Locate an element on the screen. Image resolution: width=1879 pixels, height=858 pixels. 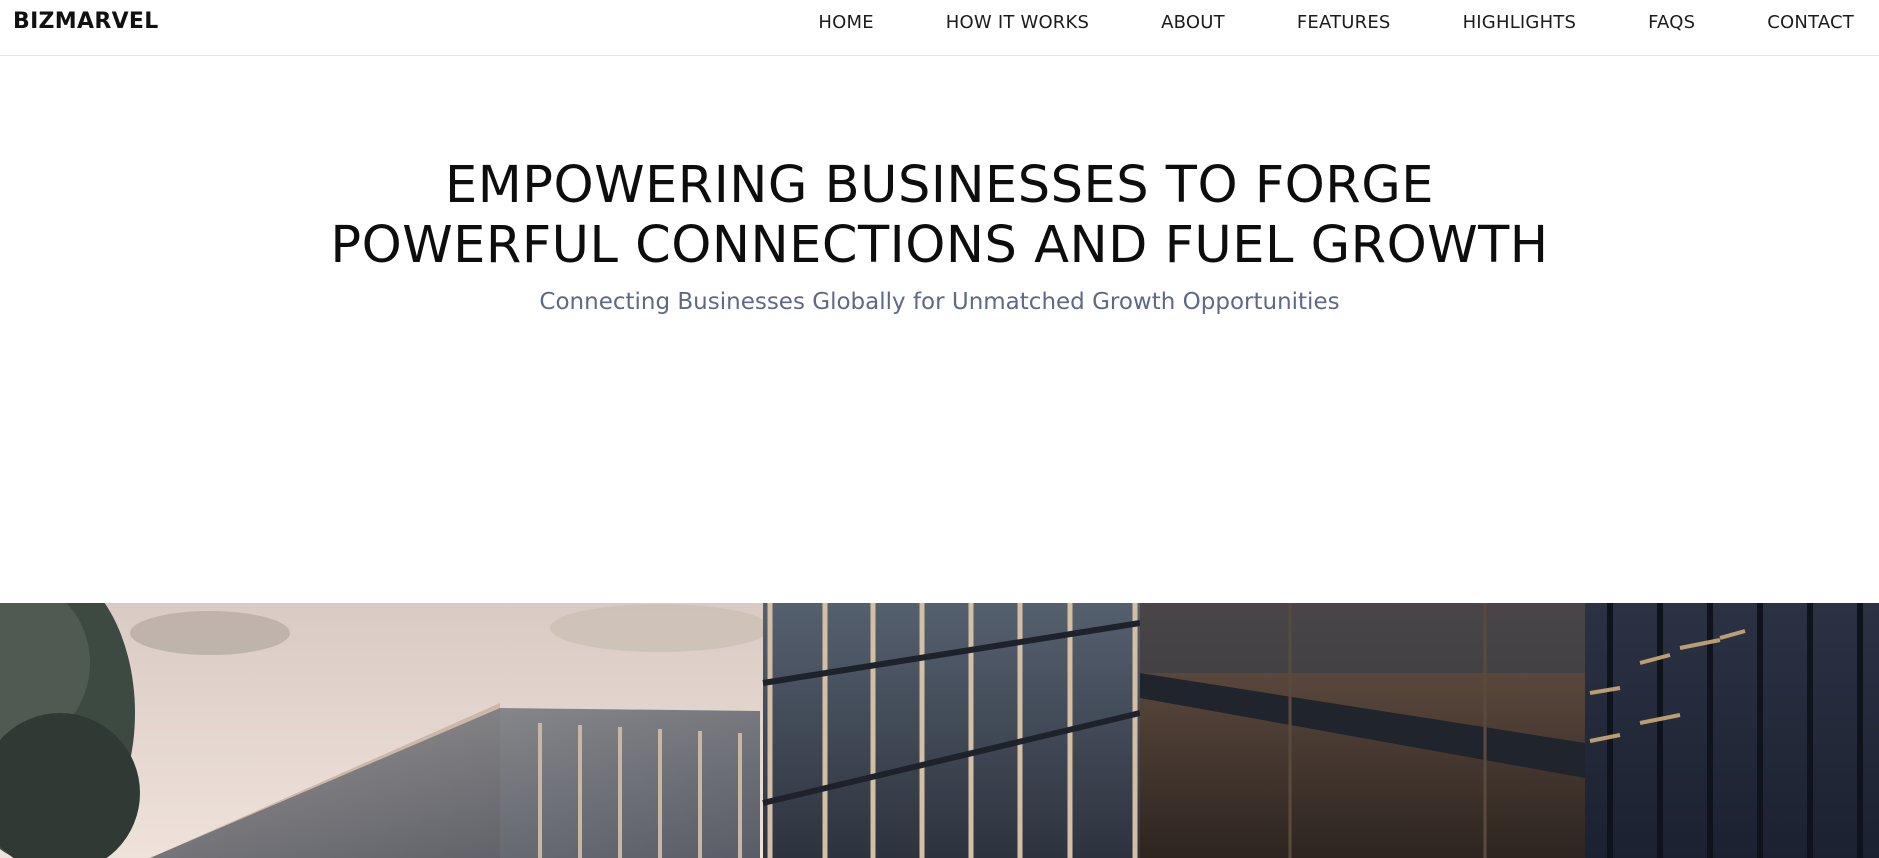
brand-logo: BIZMARVEL is located at coordinates (86, 22).